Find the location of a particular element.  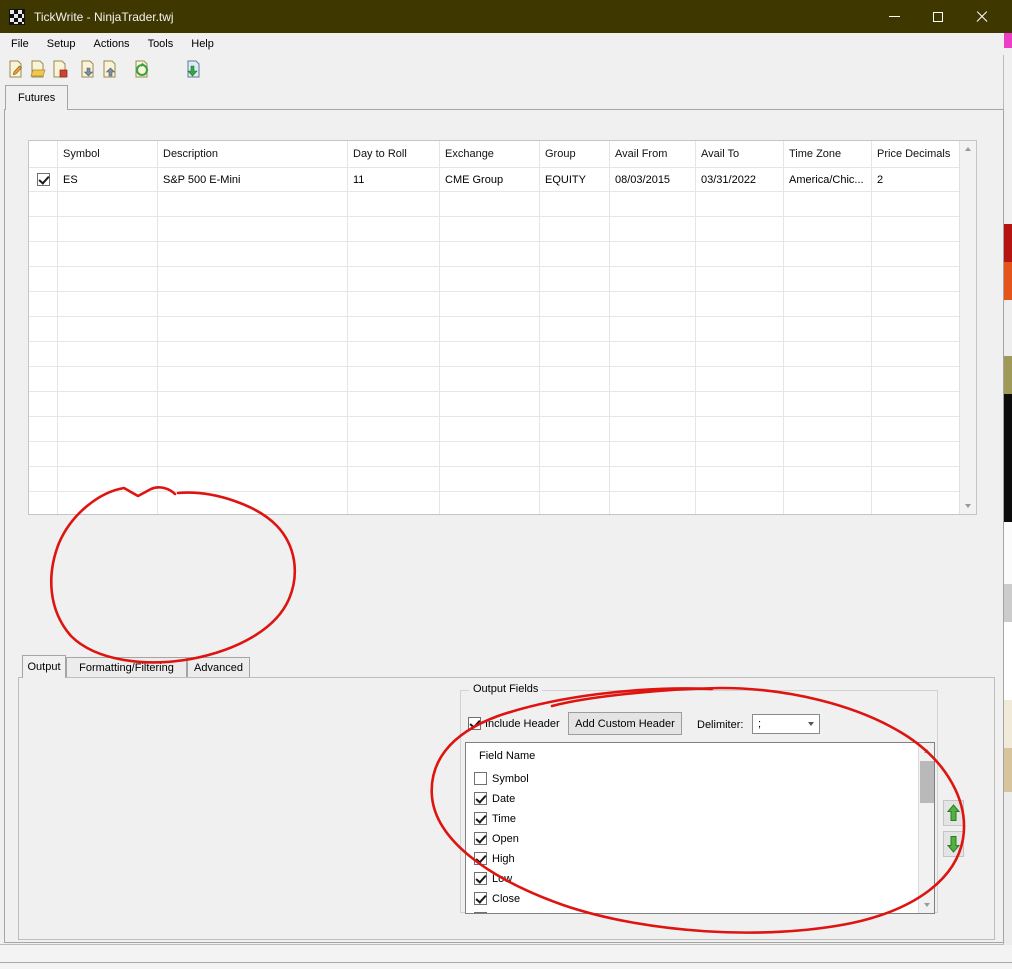

new-job-icon is located at coordinates (16, 69).